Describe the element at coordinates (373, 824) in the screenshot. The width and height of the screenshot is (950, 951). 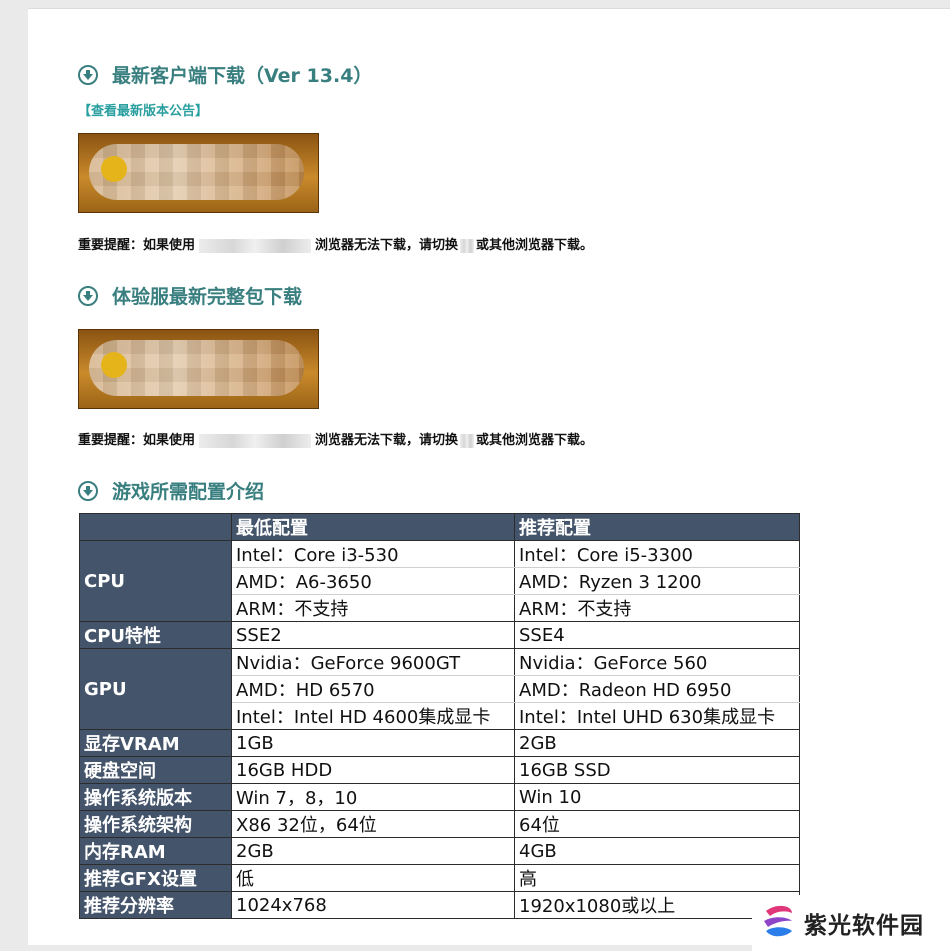
I see `cell-min: X86 32位，64位` at that location.